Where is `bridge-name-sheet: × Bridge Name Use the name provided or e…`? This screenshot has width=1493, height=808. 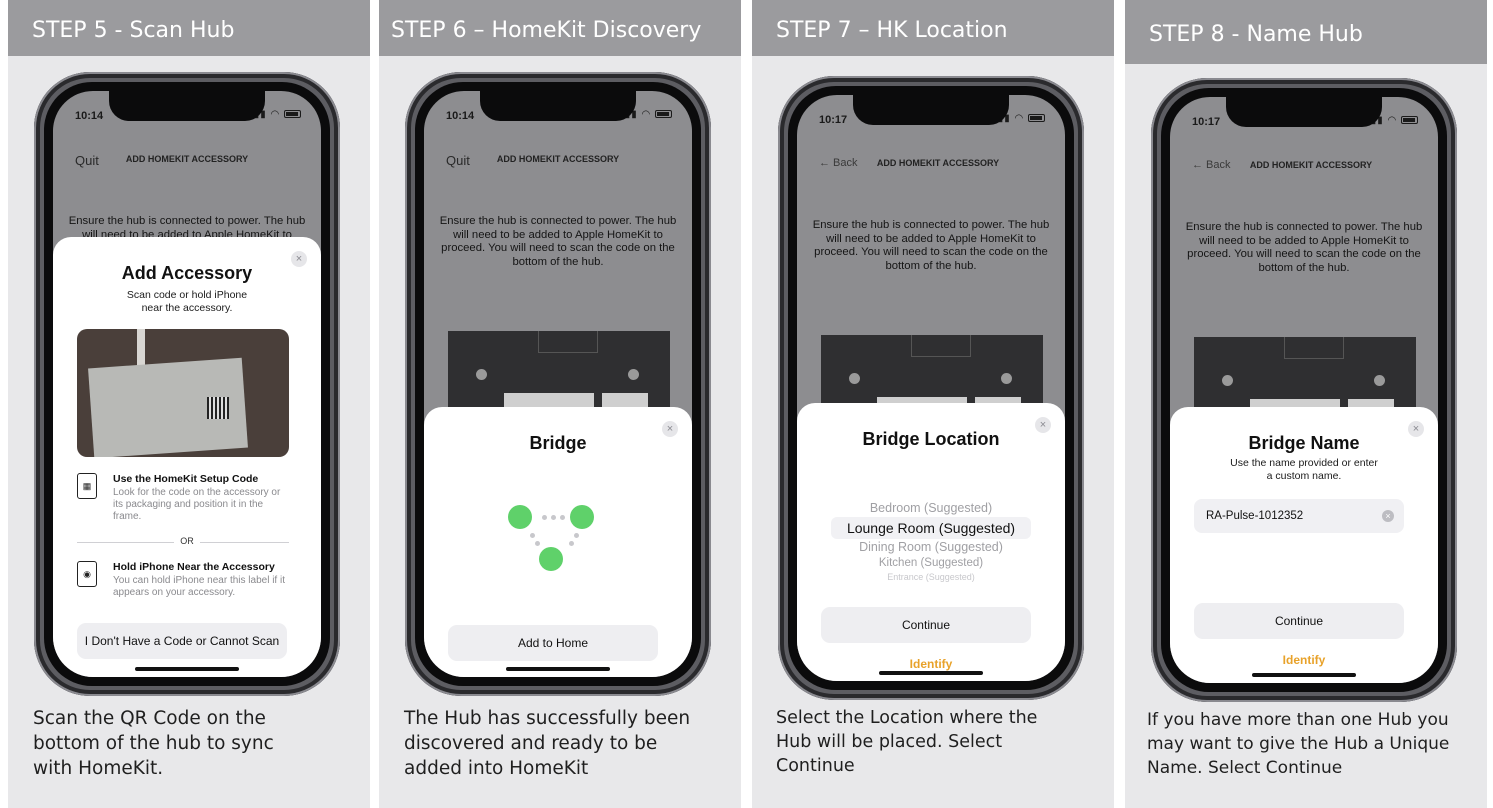 bridge-name-sheet: × Bridge Name Use the name provided or e… is located at coordinates (1304, 545).